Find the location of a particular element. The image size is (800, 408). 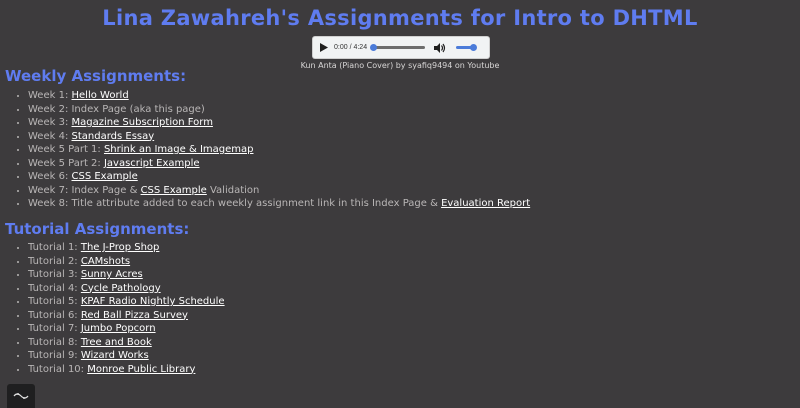

tutorial-list-item-label: Tutorial 10: is located at coordinates (58, 369).